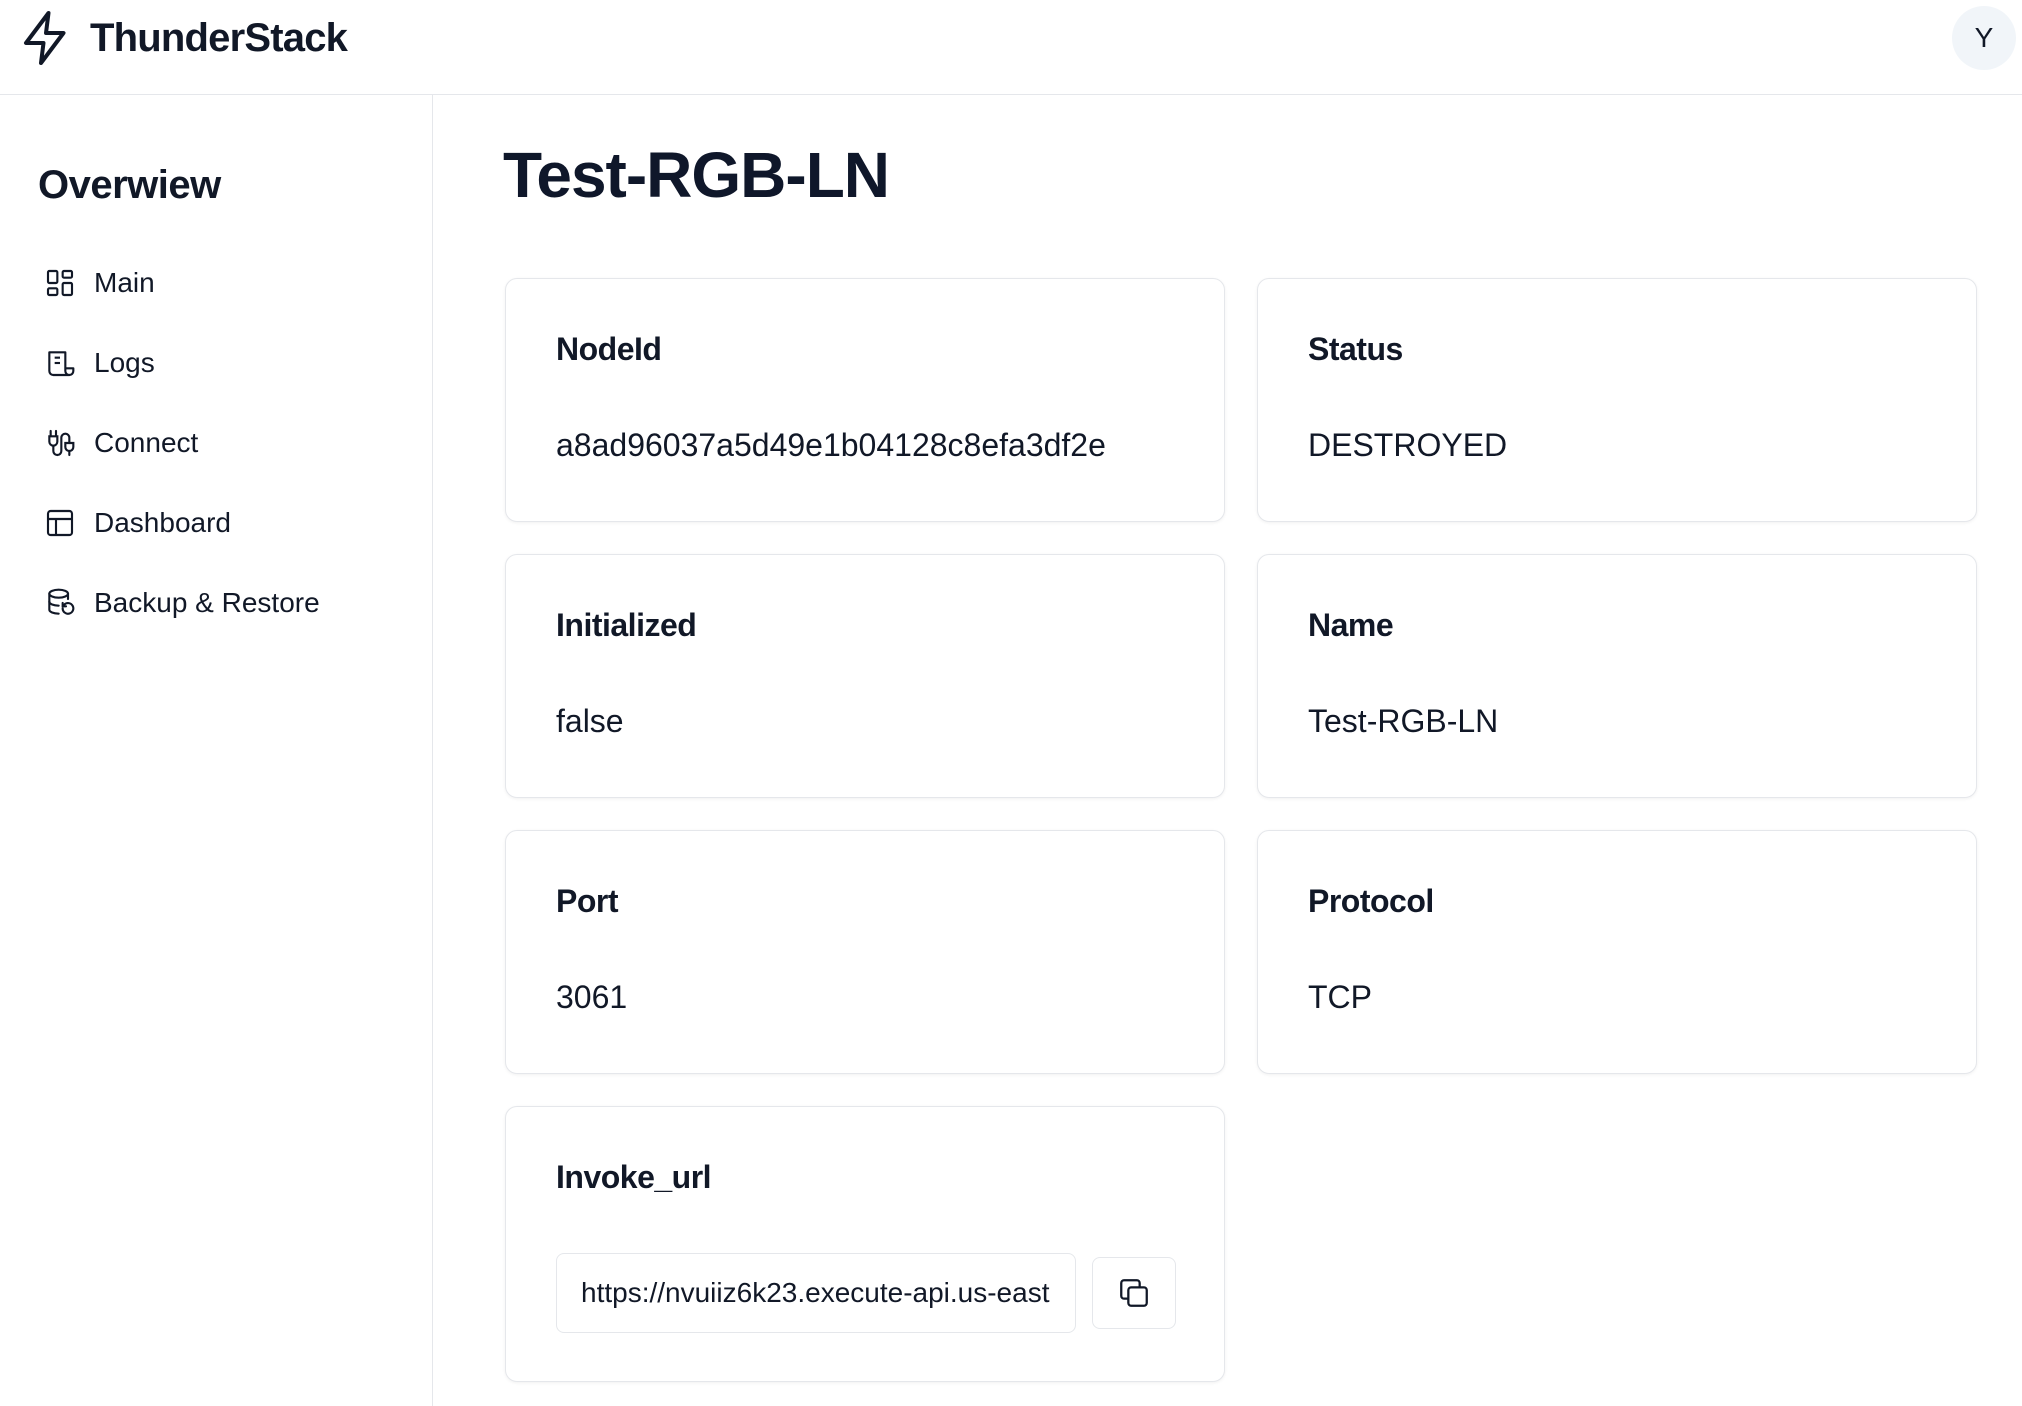  Describe the element at coordinates (865, 1244) in the screenshot. I see `invoke-url-card: Invoke_url` at that location.